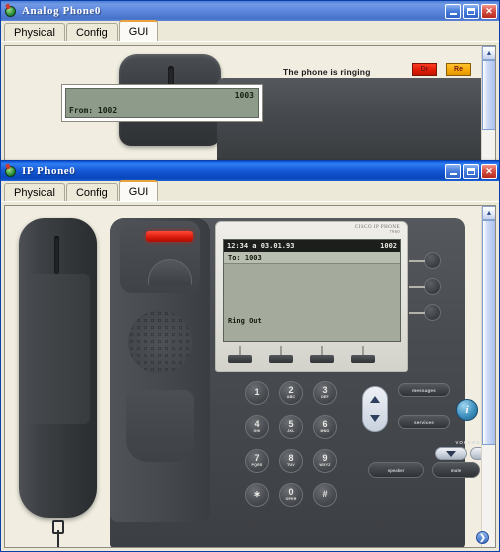 This screenshot has width=500, height=552. What do you see at coordinates (456, 470) in the screenshot?
I see `mute-button: mute` at bounding box center [456, 470].